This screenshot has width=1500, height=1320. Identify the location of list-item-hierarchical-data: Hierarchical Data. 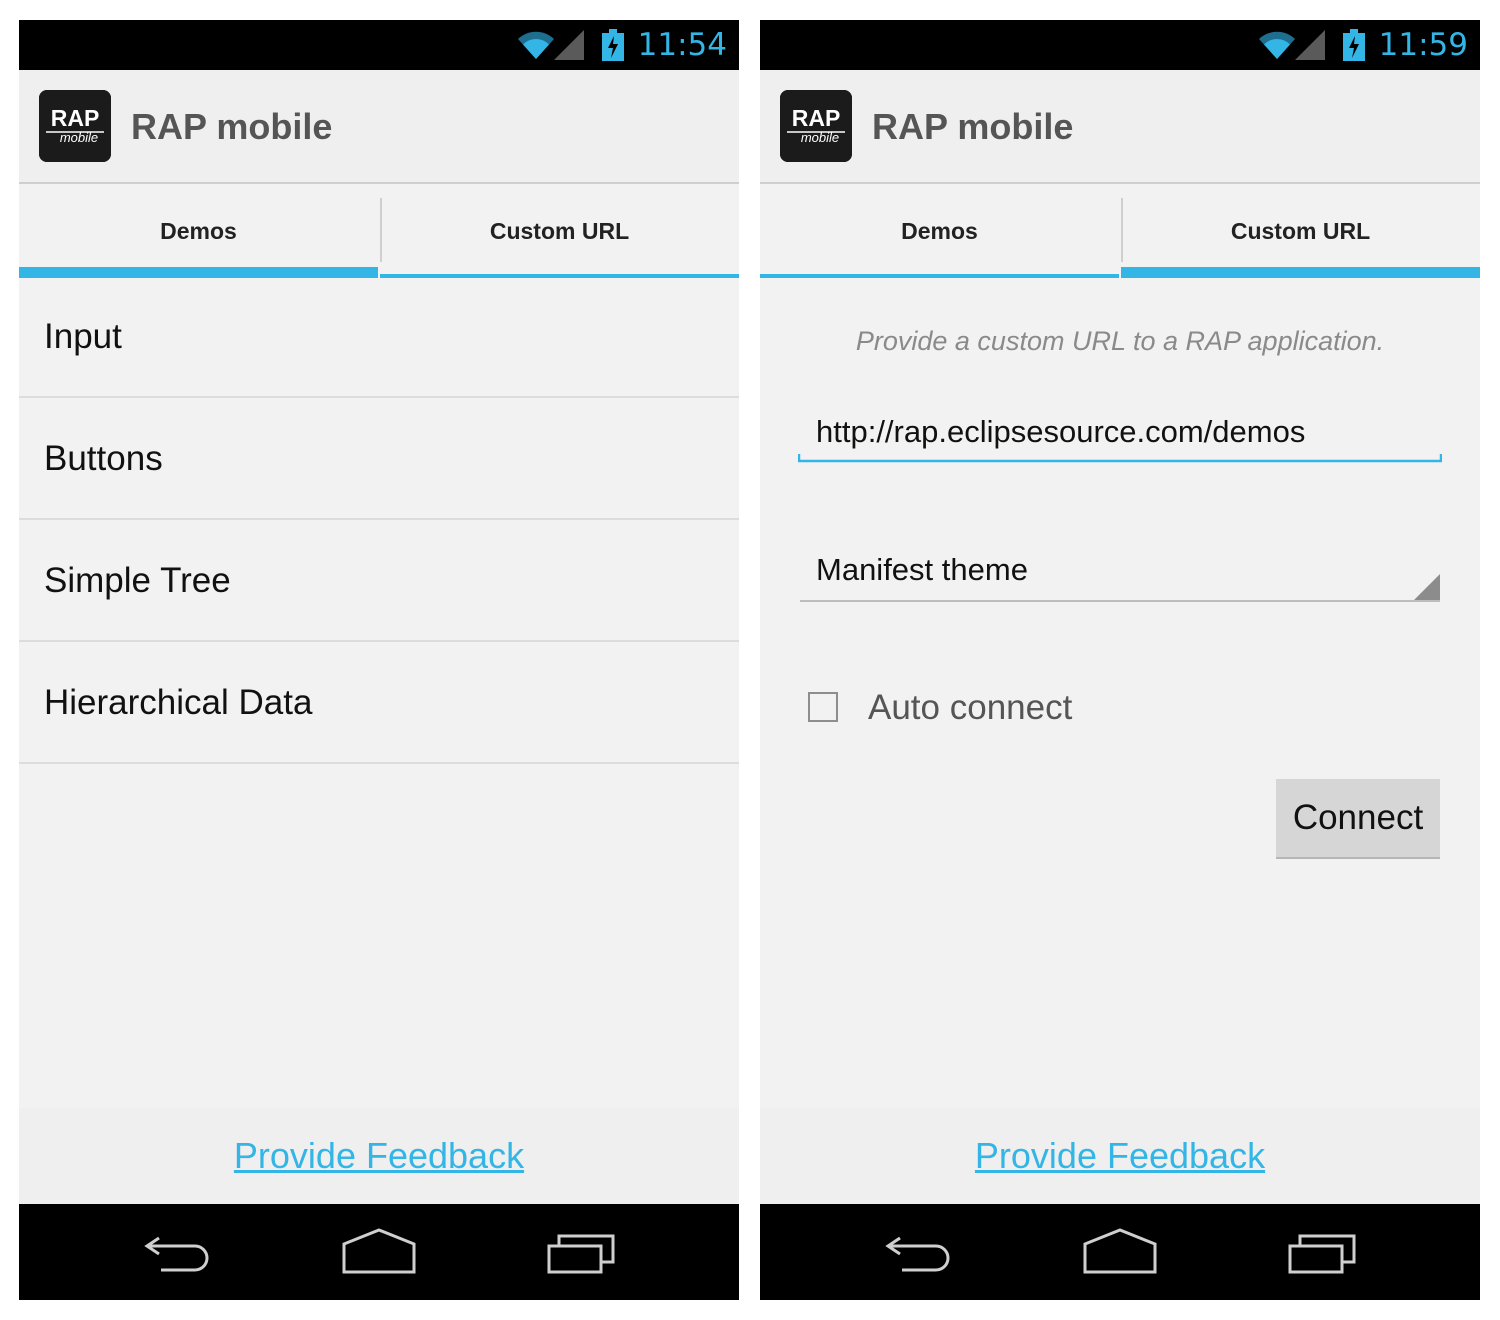
(379, 704).